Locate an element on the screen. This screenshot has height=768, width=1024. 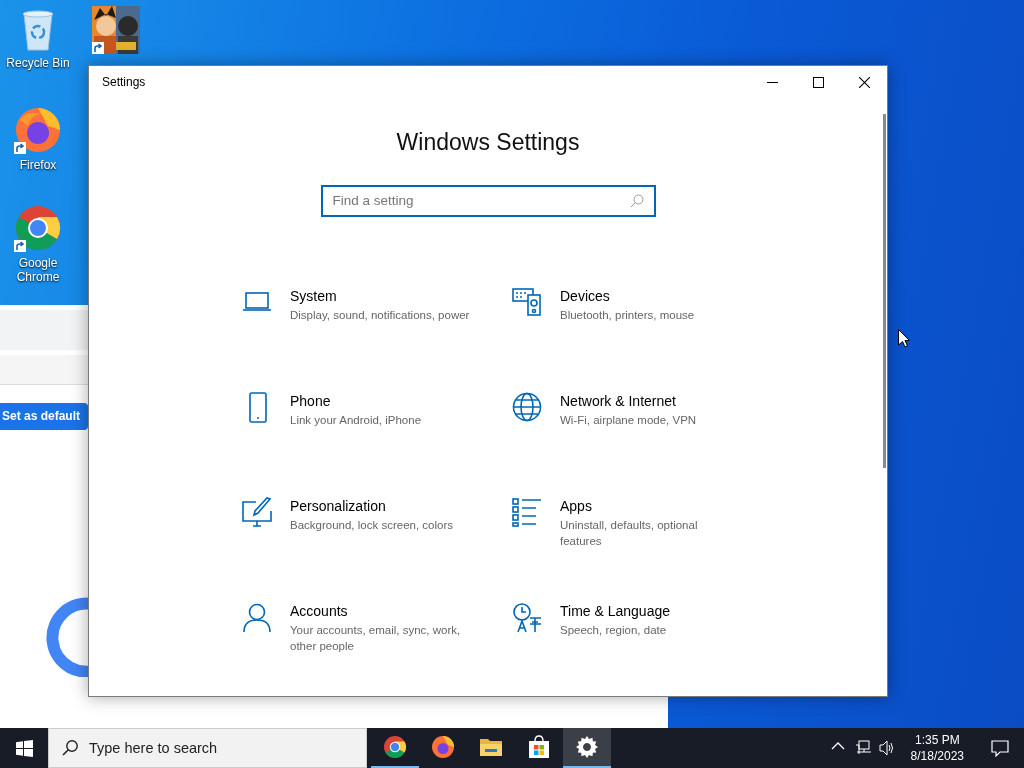
settings-category: Time & Language Speech, region, date is located at coordinates (627, 654).